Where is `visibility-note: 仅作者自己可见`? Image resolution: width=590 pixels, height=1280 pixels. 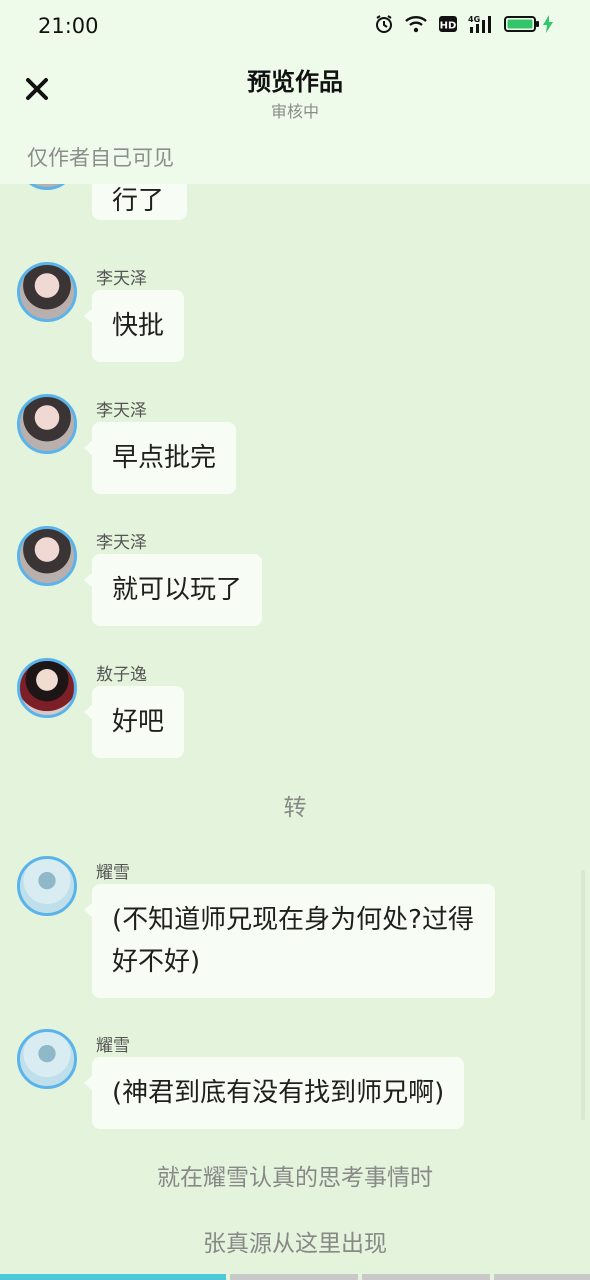 visibility-note: 仅作者自己可见 is located at coordinates (100, 158).